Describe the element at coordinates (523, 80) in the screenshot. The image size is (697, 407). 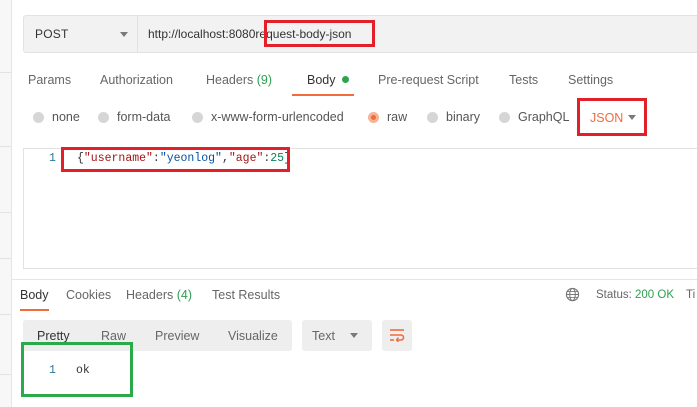
I see `tab-tests: Tests` at that location.